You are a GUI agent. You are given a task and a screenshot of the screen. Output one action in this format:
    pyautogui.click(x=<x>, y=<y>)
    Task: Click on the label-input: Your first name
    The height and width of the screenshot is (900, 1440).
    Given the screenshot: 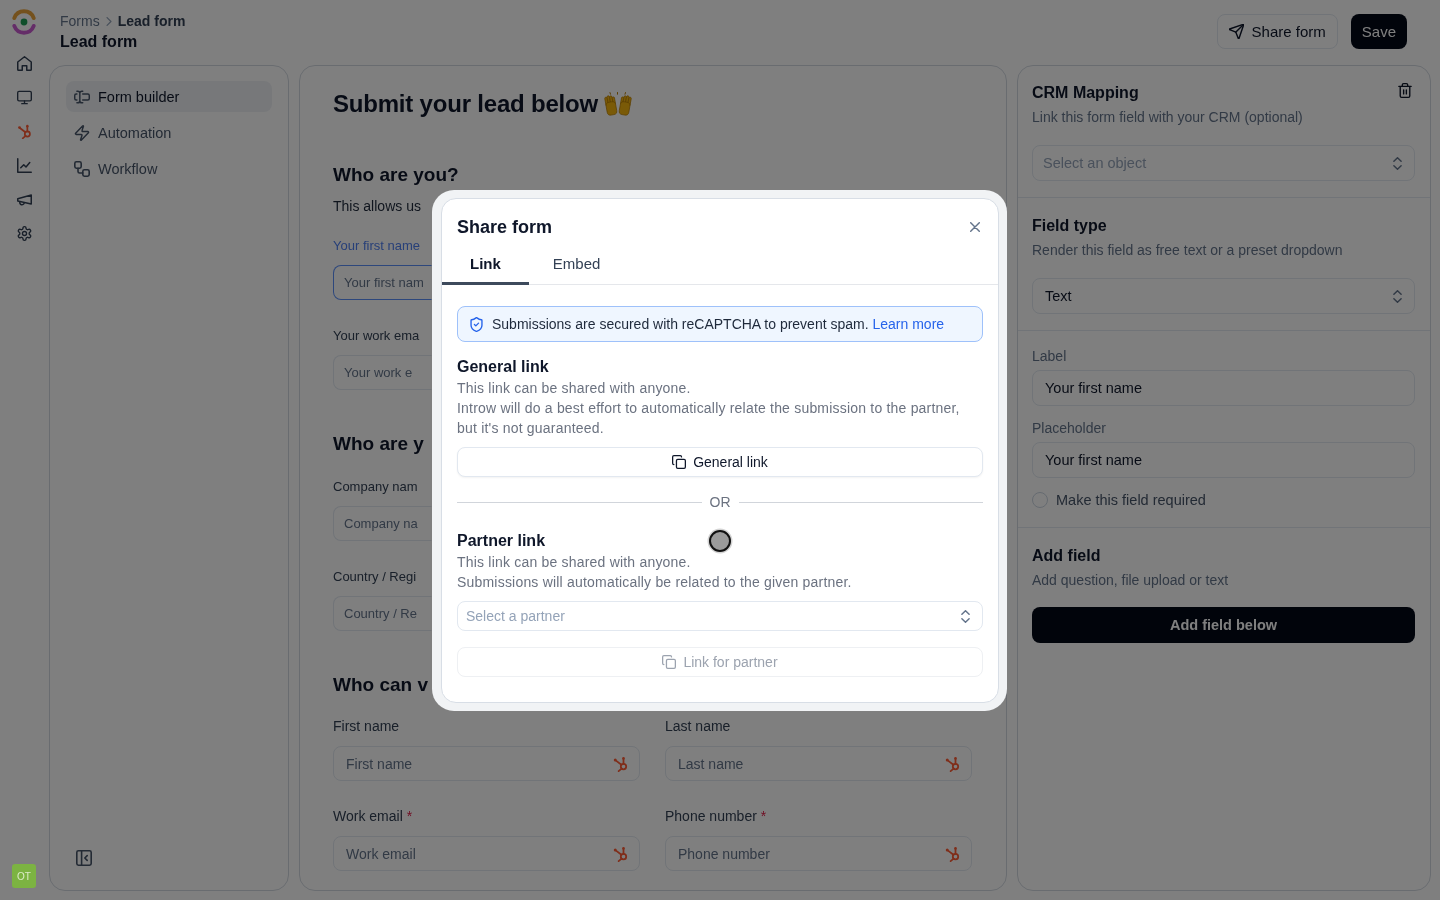 What is the action you would take?
    pyautogui.click(x=1223, y=388)
    